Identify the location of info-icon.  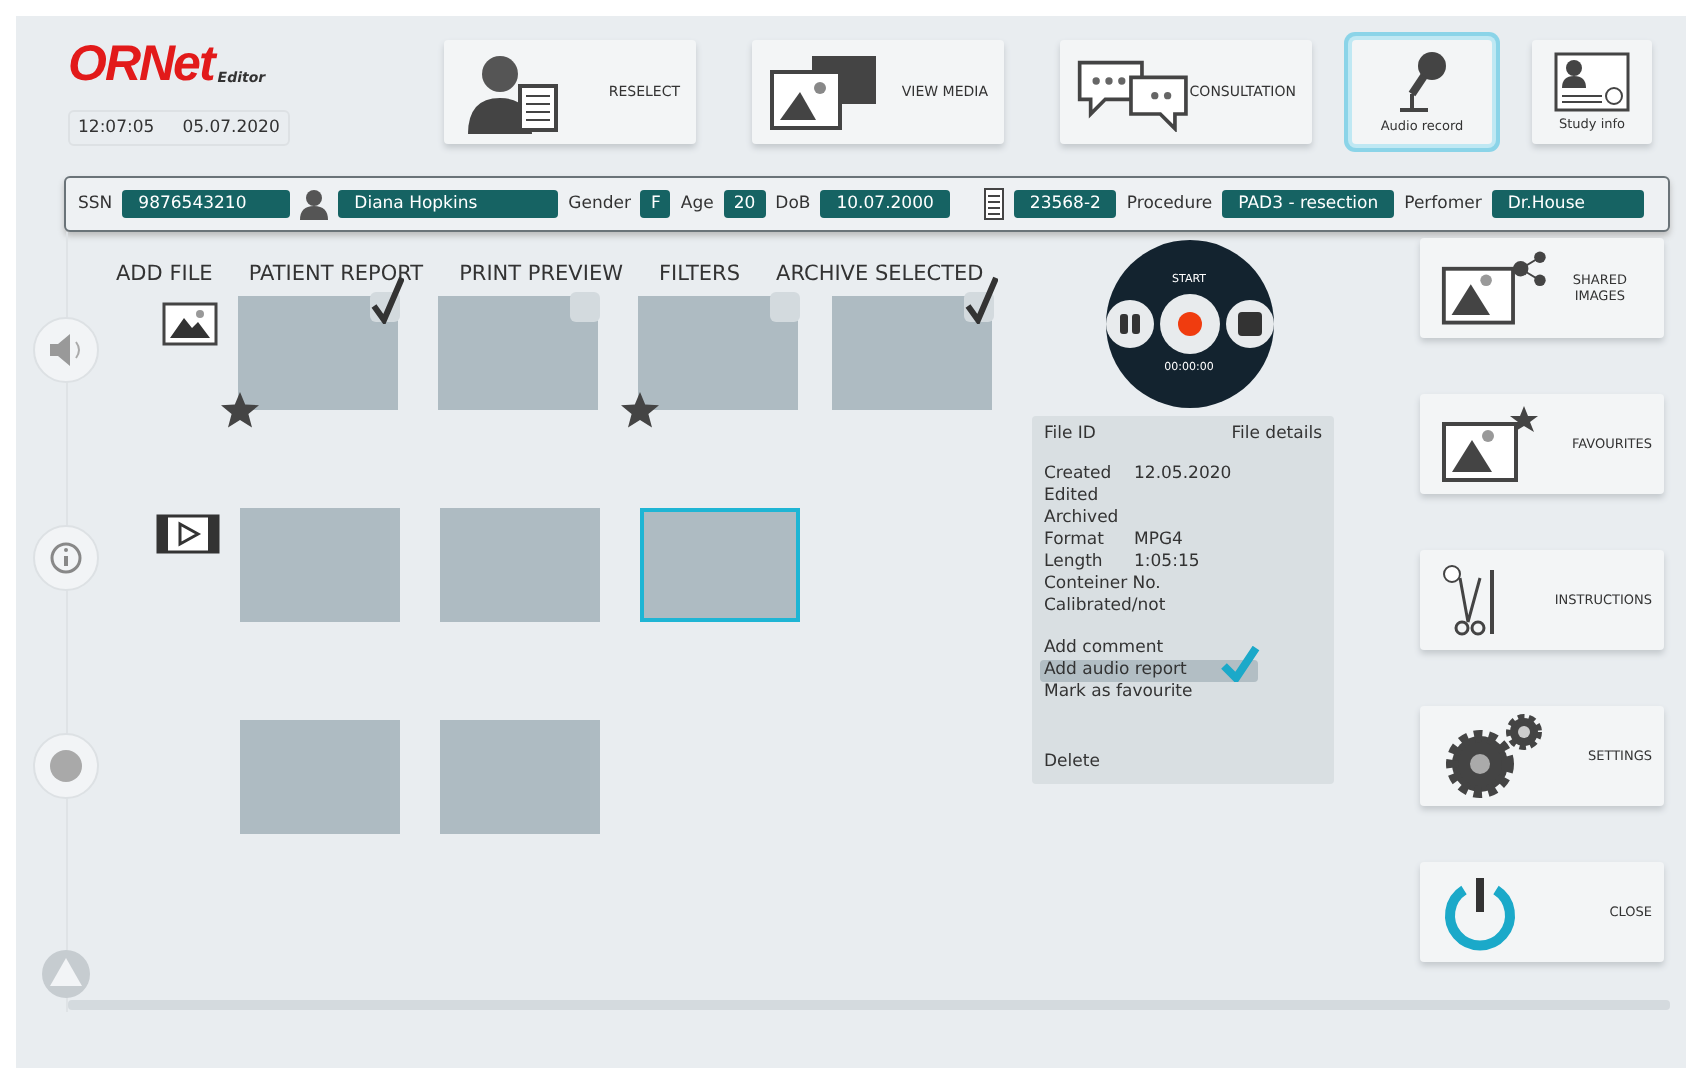
(66, 558).